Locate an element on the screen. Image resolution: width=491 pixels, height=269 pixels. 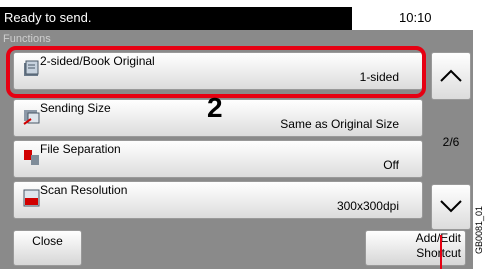
step-callout: 2 is located at coordinates (215, 107).